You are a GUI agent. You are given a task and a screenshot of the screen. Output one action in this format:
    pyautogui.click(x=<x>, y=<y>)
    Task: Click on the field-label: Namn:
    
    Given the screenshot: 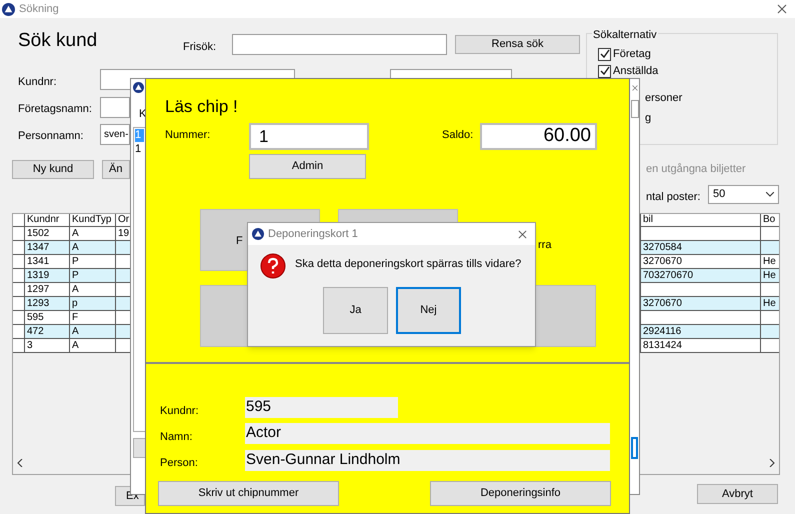 What is the action you would take?
    pyautogui.click(x=176, y=437)
    